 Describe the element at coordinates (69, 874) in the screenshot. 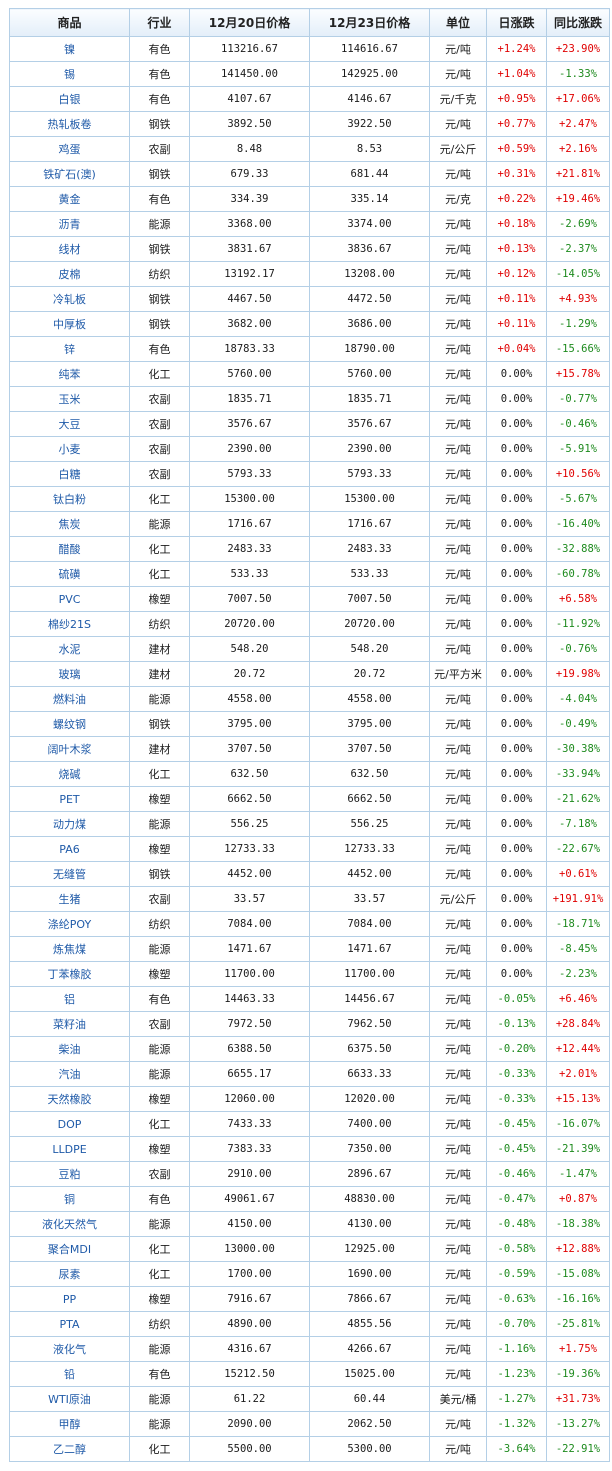

I see `commodity-name: 无缝管` at that location.